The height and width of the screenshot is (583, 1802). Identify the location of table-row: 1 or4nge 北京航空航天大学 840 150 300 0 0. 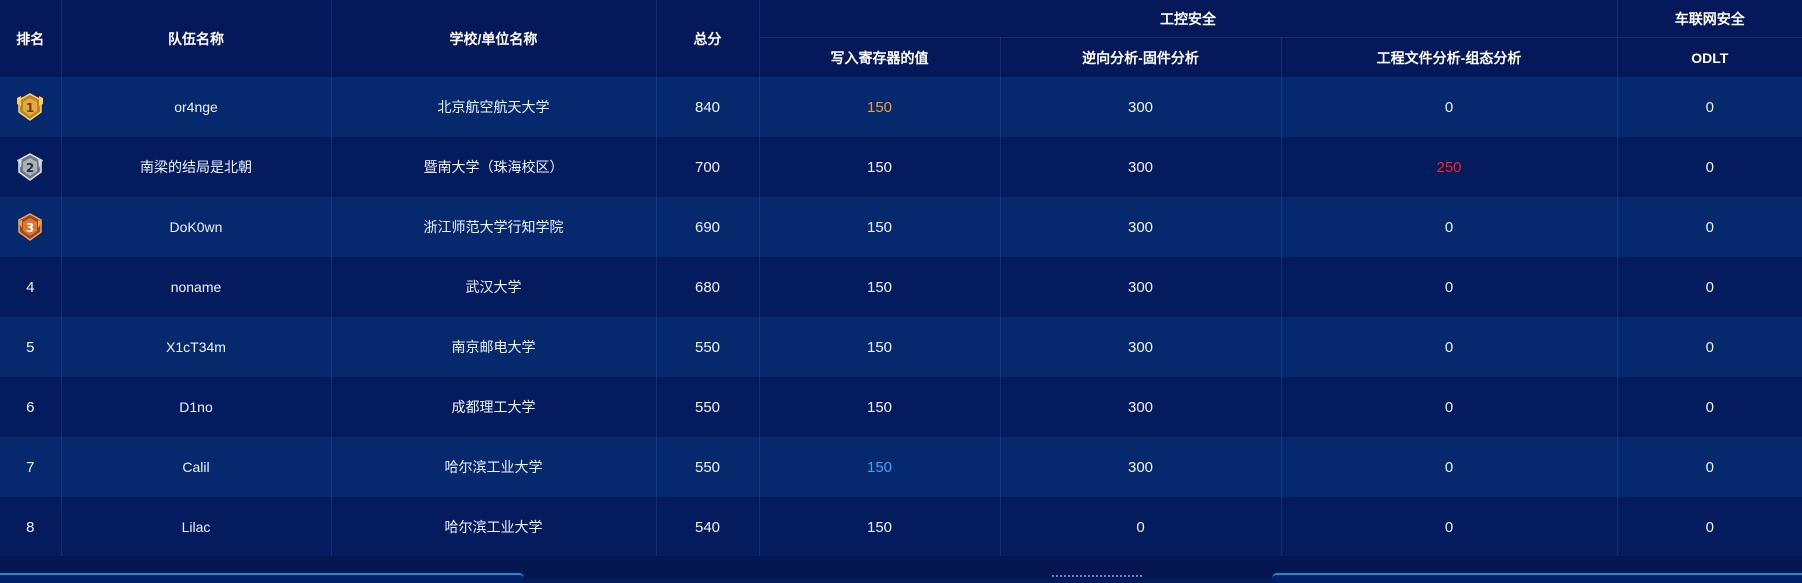
(901, 107).